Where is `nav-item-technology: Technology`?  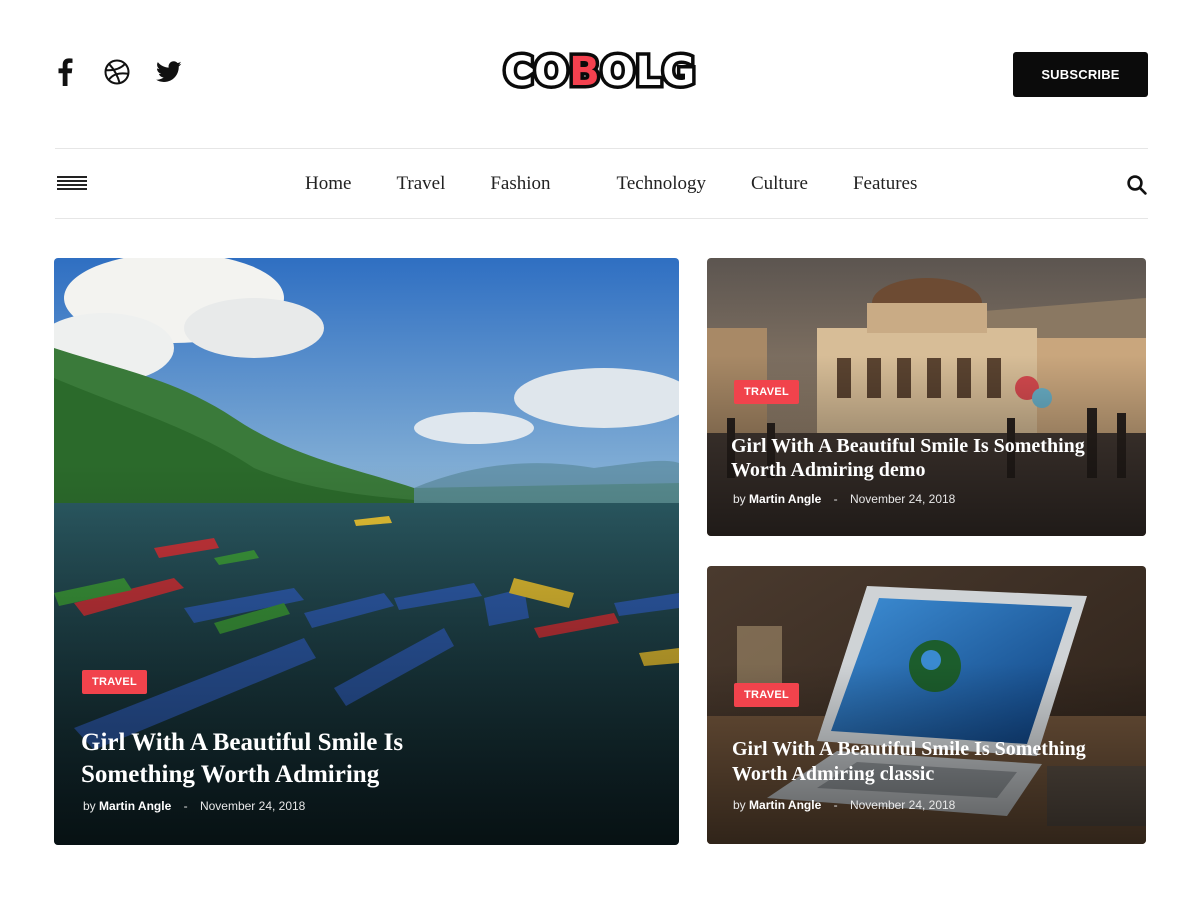
nav-item-technology: Technology is located at coordinates (661, 184).